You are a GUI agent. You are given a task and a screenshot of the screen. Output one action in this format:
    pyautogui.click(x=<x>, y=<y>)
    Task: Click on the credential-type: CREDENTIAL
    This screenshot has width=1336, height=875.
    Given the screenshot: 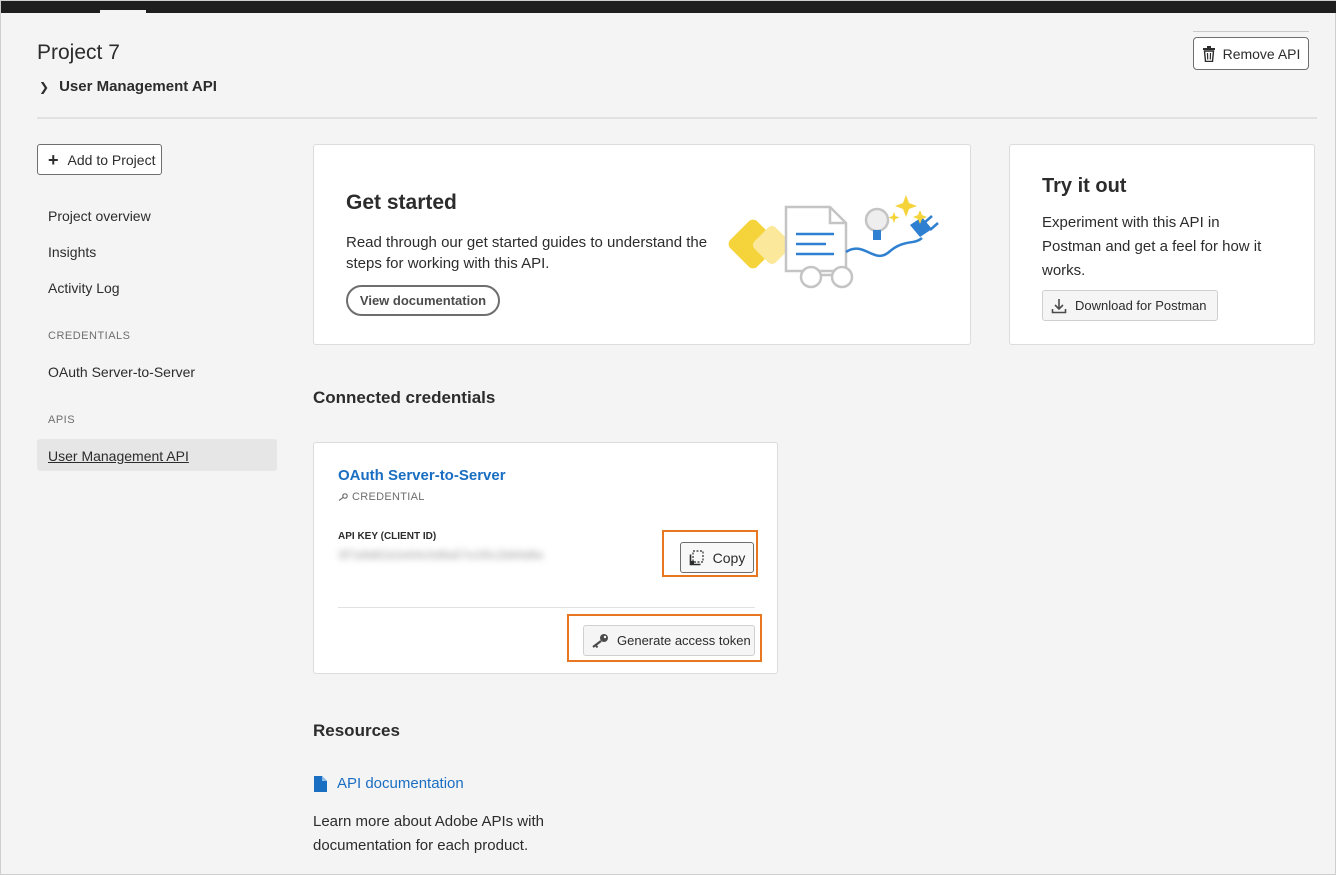 What is the action you would take?
    pyautogui.click(x=381, y=497)
    